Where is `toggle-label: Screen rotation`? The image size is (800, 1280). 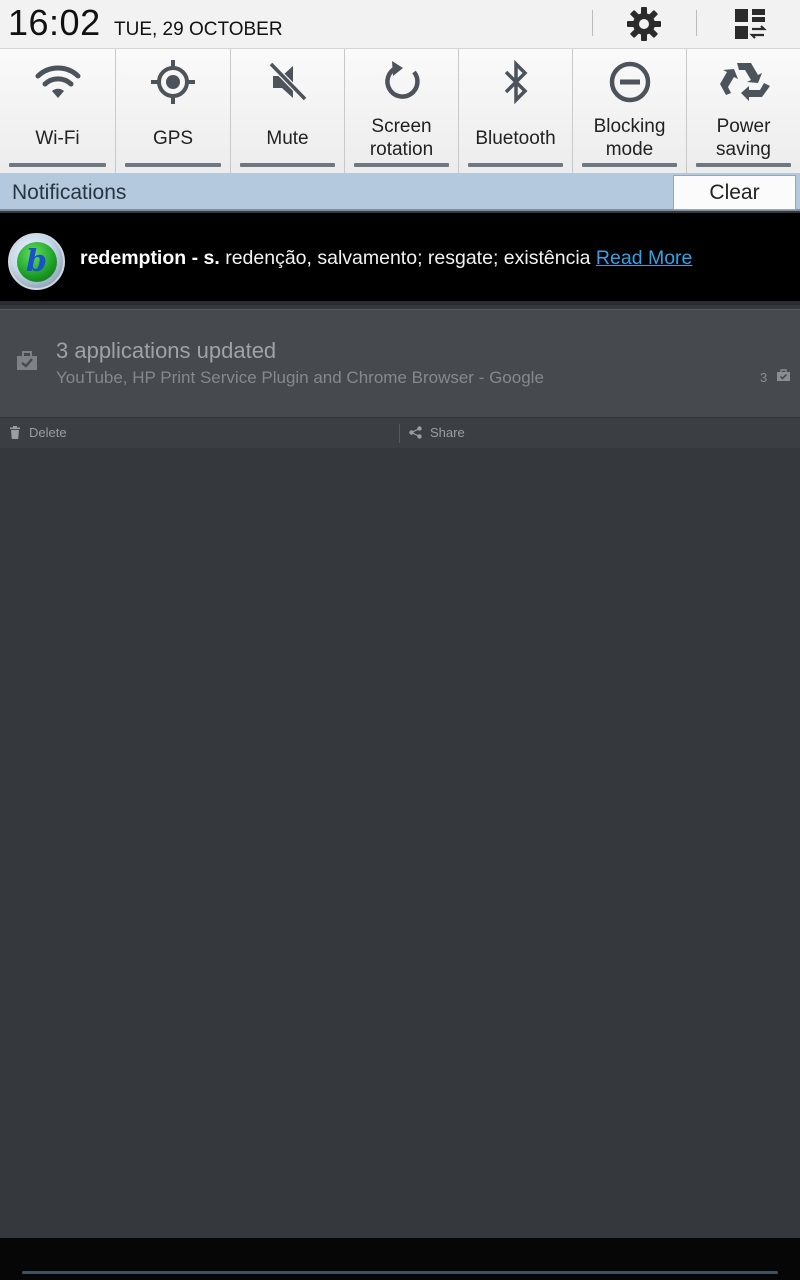 toggle-label: Screen rotation is located at coordinates (401, 138).